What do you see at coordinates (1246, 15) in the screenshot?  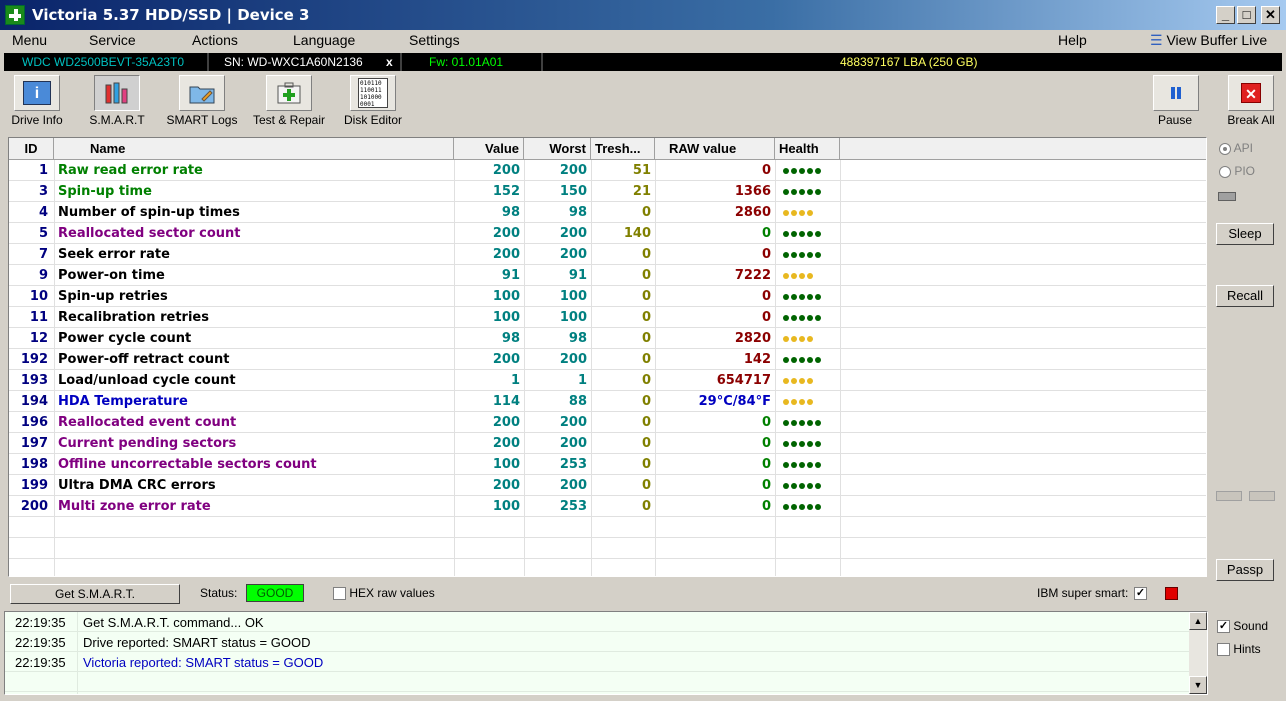 I see `maximize-button: □` at bounding box center [1246, 15].